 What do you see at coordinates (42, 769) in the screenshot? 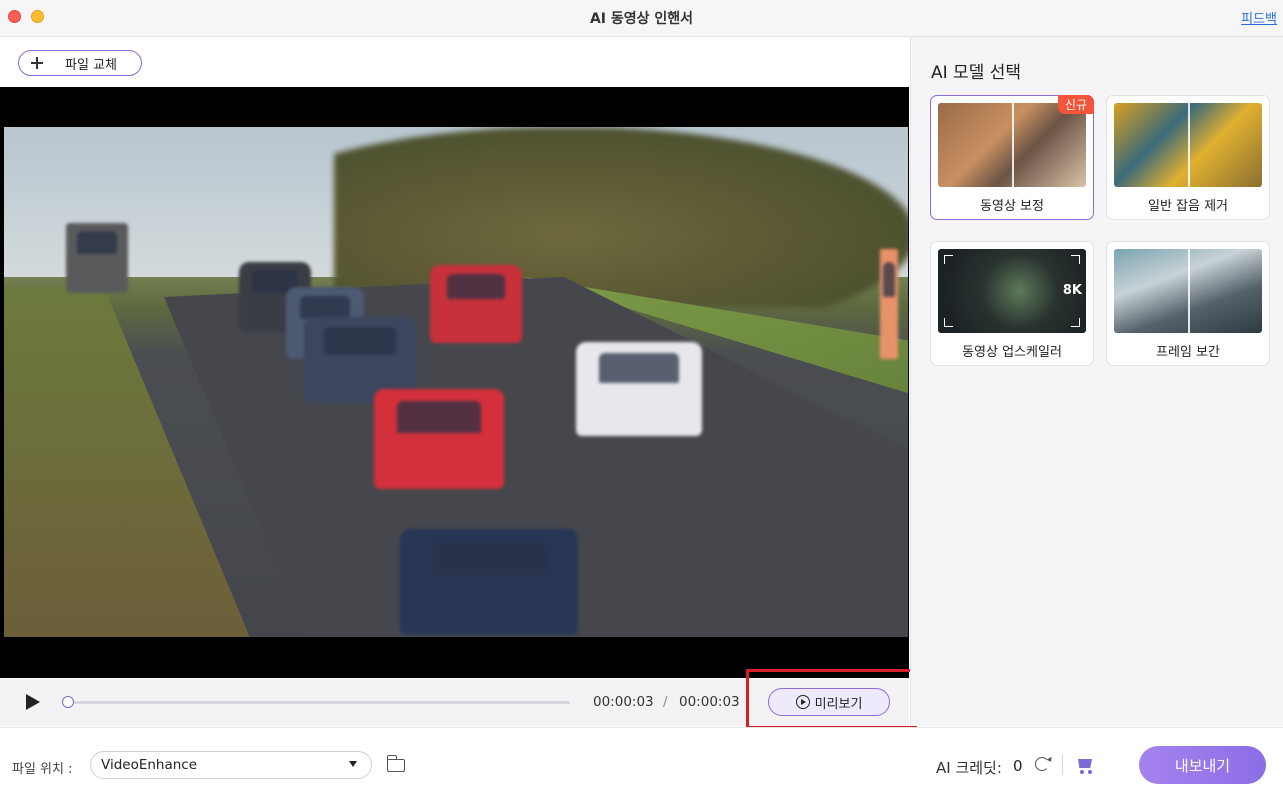
I see `file-location-label: 파일 위치 :` at bounding box center [42, 769].